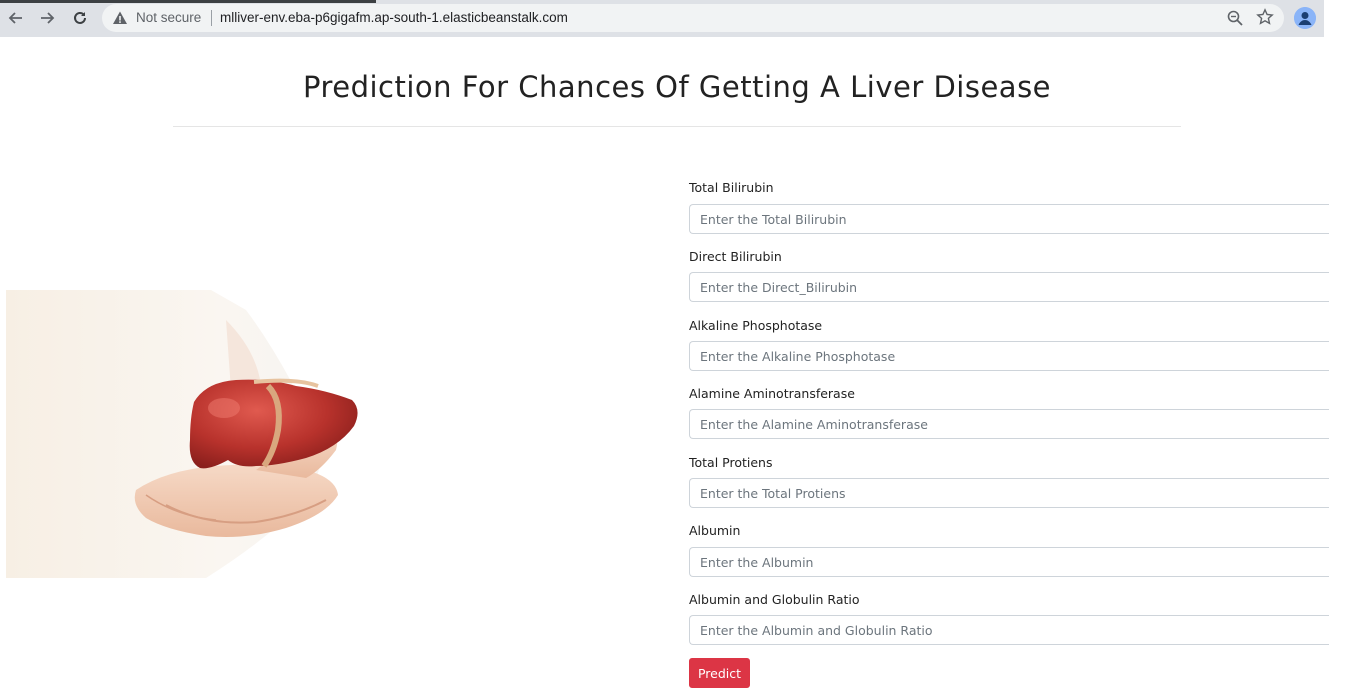 The image size is (1360, 688). I want to click on profile-icon, so click(1305, 18).